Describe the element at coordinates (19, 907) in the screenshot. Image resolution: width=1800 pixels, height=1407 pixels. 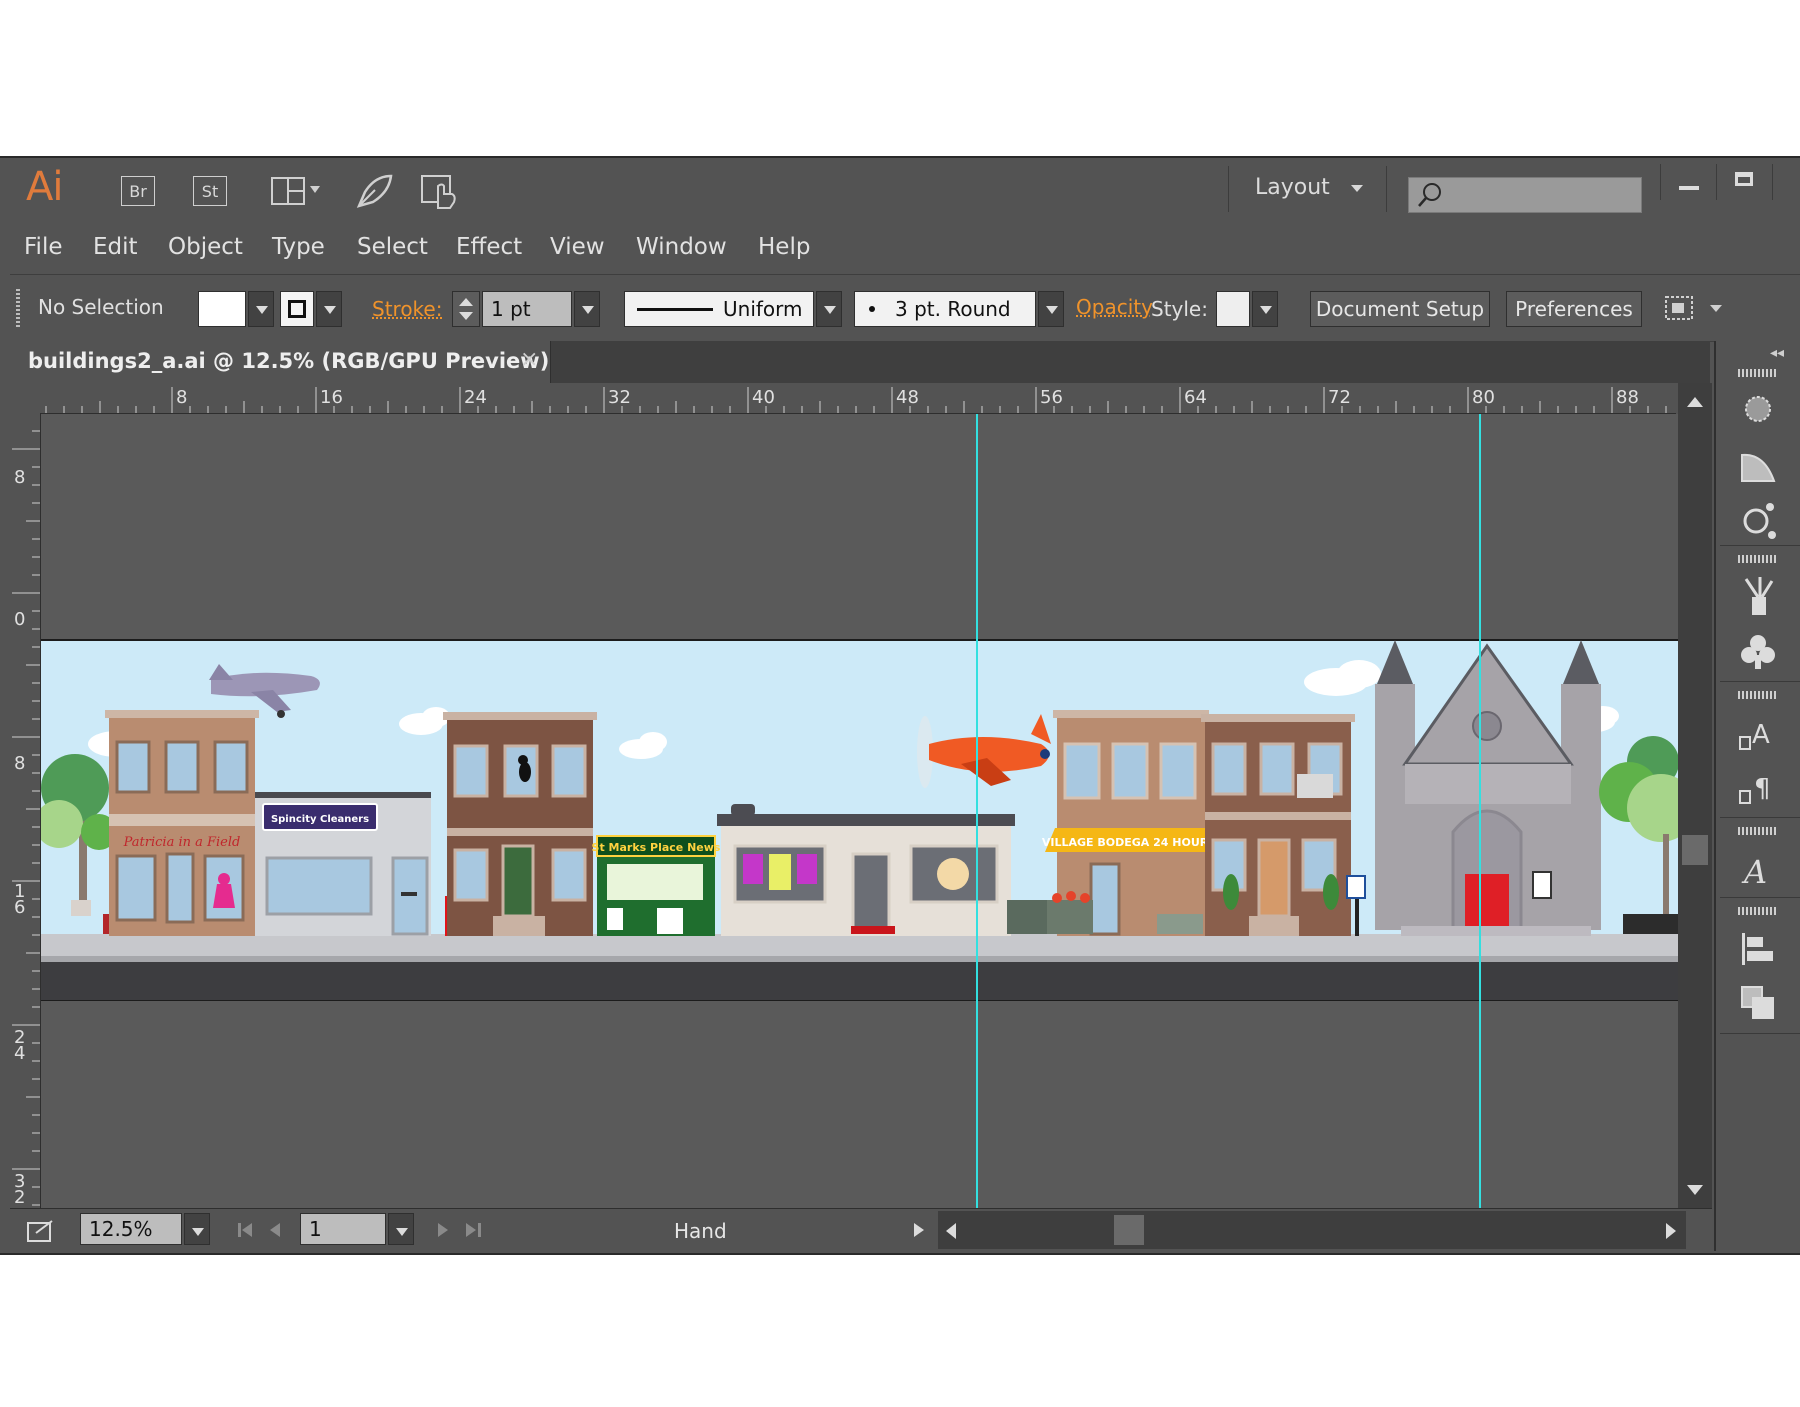
I see `ruler-label: 6` at that location.